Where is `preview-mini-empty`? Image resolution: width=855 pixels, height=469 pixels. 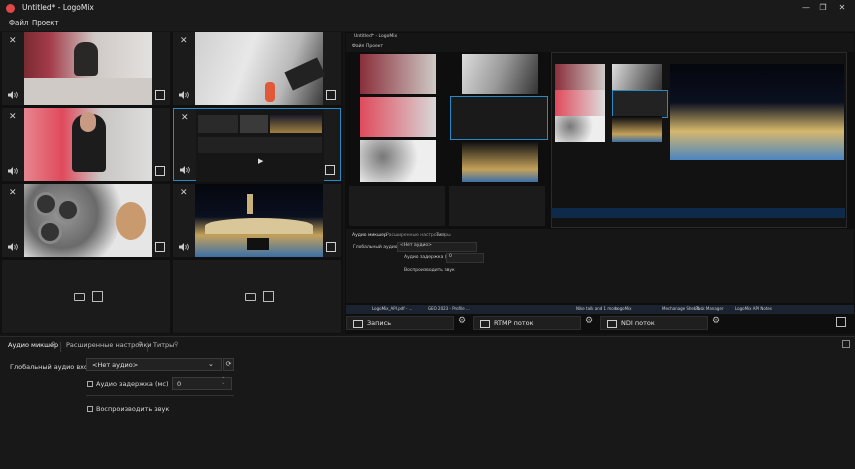
preview-mini-empty is located at coordinates (397, 206).